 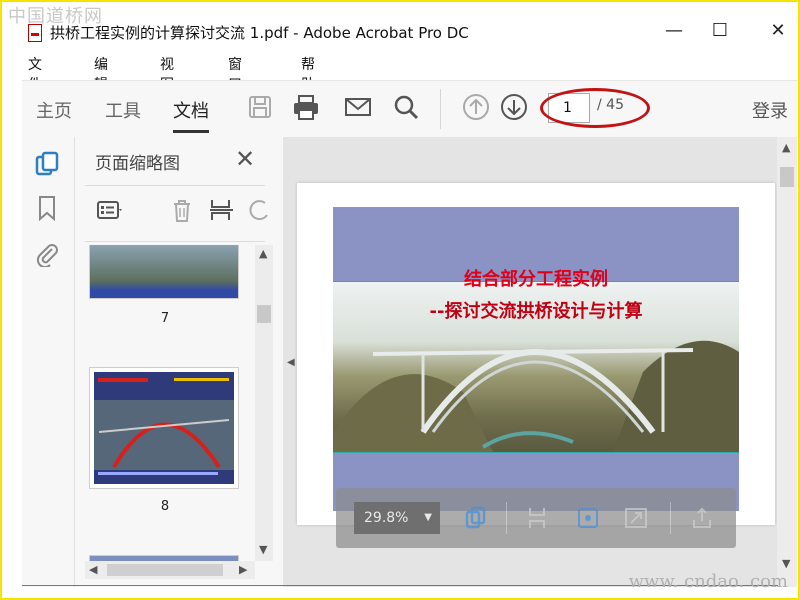 I want to click on bookmark-icon, so click(x=47, y=208).